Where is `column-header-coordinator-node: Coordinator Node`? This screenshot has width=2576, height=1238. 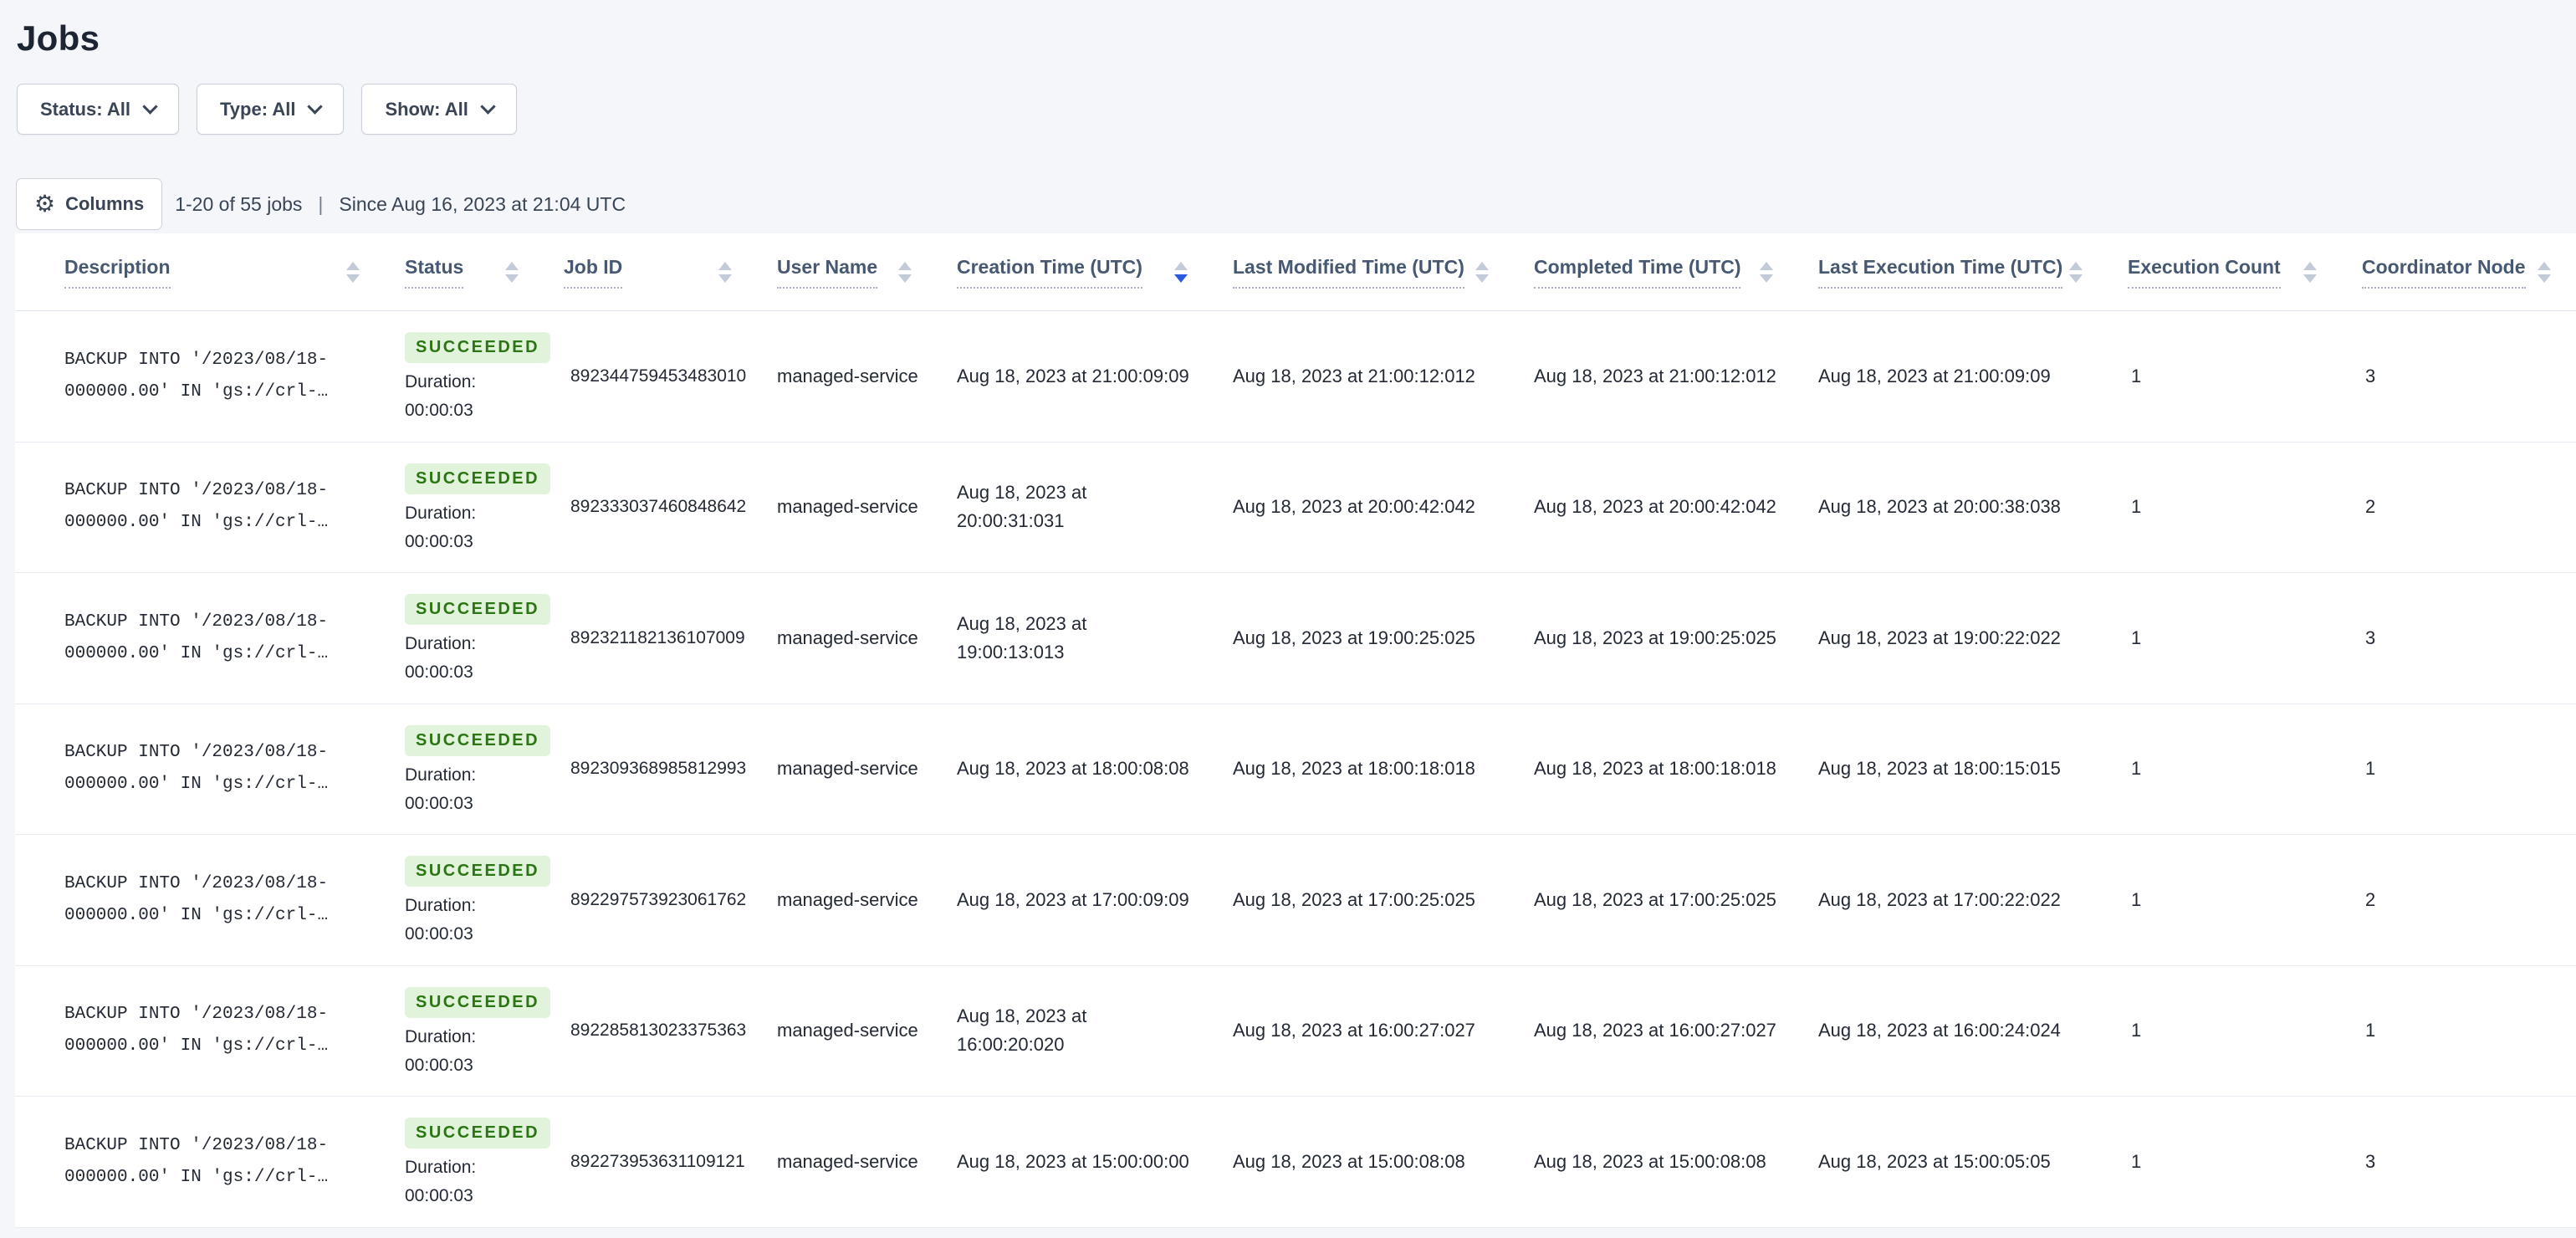
column-header-coordinator-node: Coordinator Node is located at coordinates (2459, 272).